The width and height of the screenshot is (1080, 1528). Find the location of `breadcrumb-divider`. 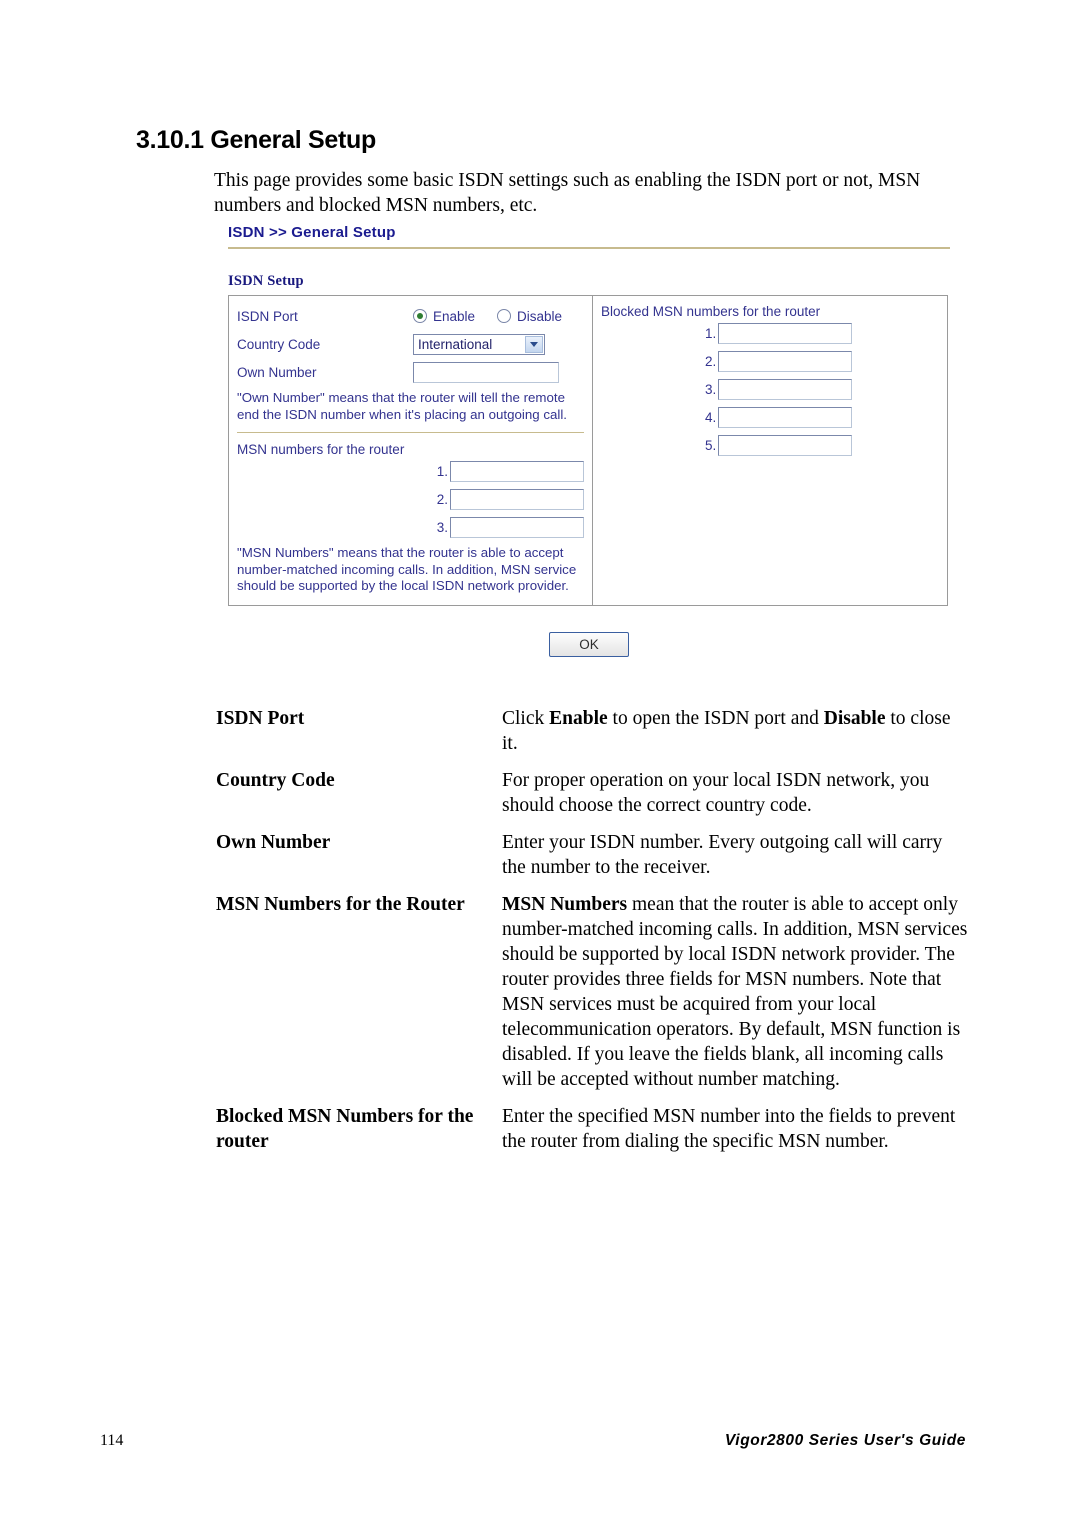

breadcrumb-divider is located at coordinates (589, 248).